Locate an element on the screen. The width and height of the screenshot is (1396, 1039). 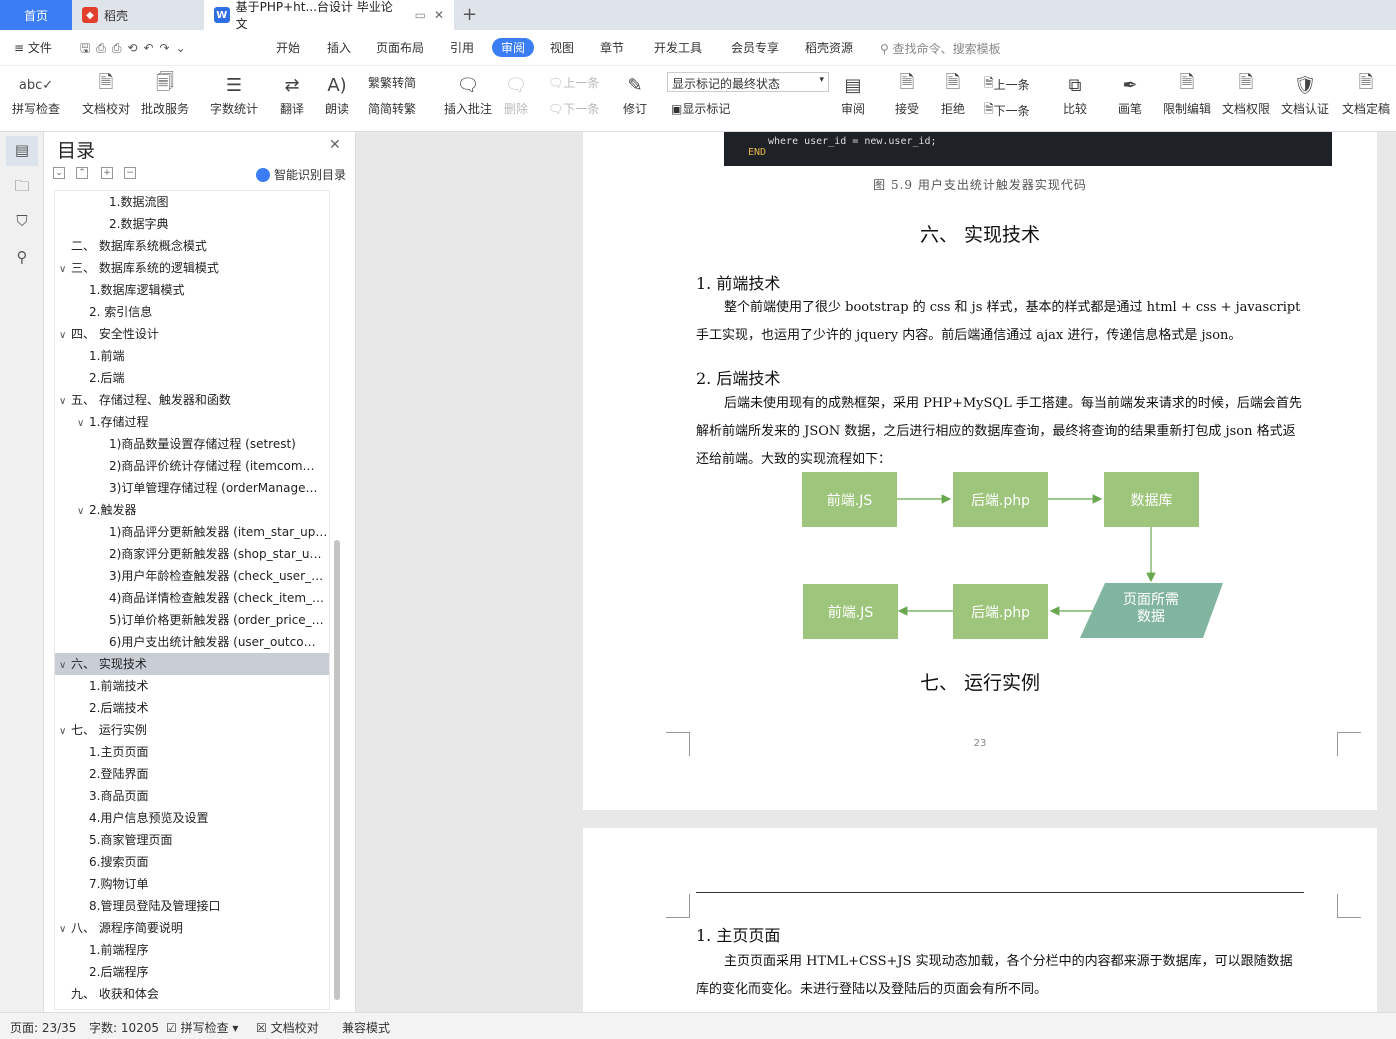
search-icon: ⚲ is located at coordinates (22, 258).